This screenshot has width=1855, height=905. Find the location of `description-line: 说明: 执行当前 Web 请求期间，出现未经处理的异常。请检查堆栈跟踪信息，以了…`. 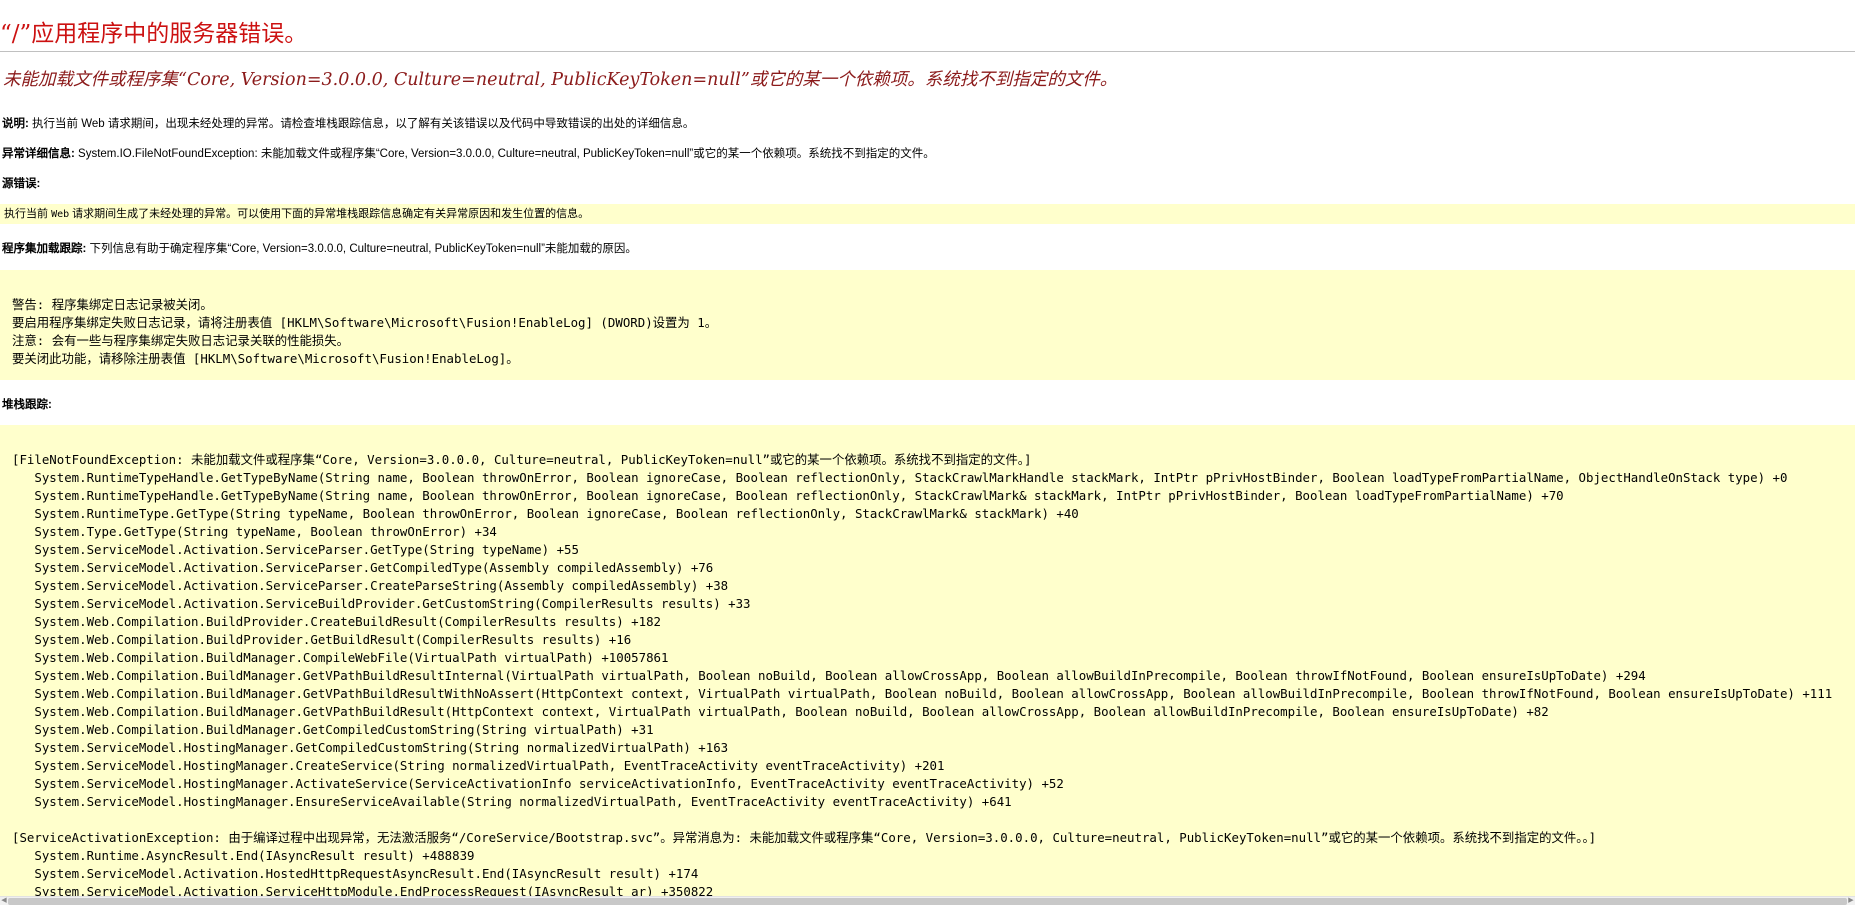

description-line: 说明: 执行当前 Web 请求期间，出现未经处理的异常。请检查堆栈跟踪信息，以了… is located at coordinates (348, 123).